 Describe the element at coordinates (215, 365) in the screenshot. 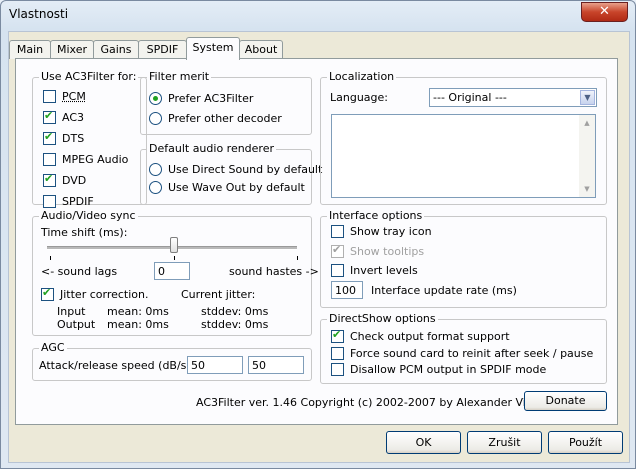

I see `attack-speed-input: 50` at that location.